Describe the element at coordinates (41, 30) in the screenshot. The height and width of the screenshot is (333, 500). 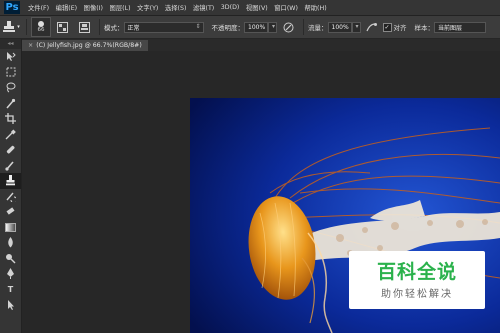
I see `brush-size-value: 66` at that location.